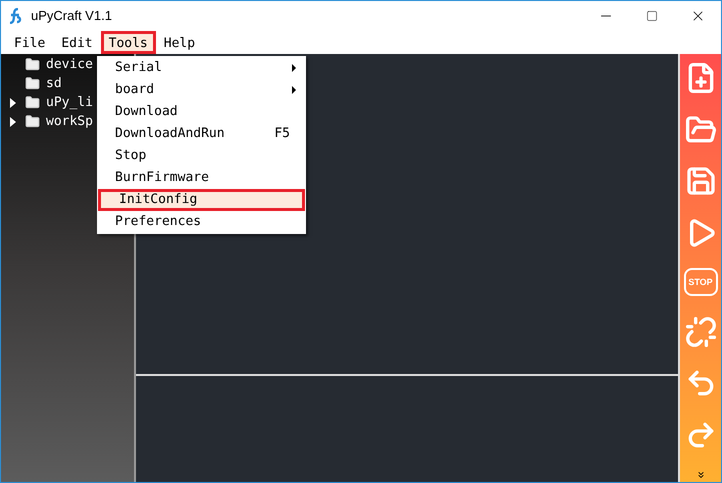 The width and height of the screenshot is (722, 483). I want to click on tree-item: sd, so click(54, 84).